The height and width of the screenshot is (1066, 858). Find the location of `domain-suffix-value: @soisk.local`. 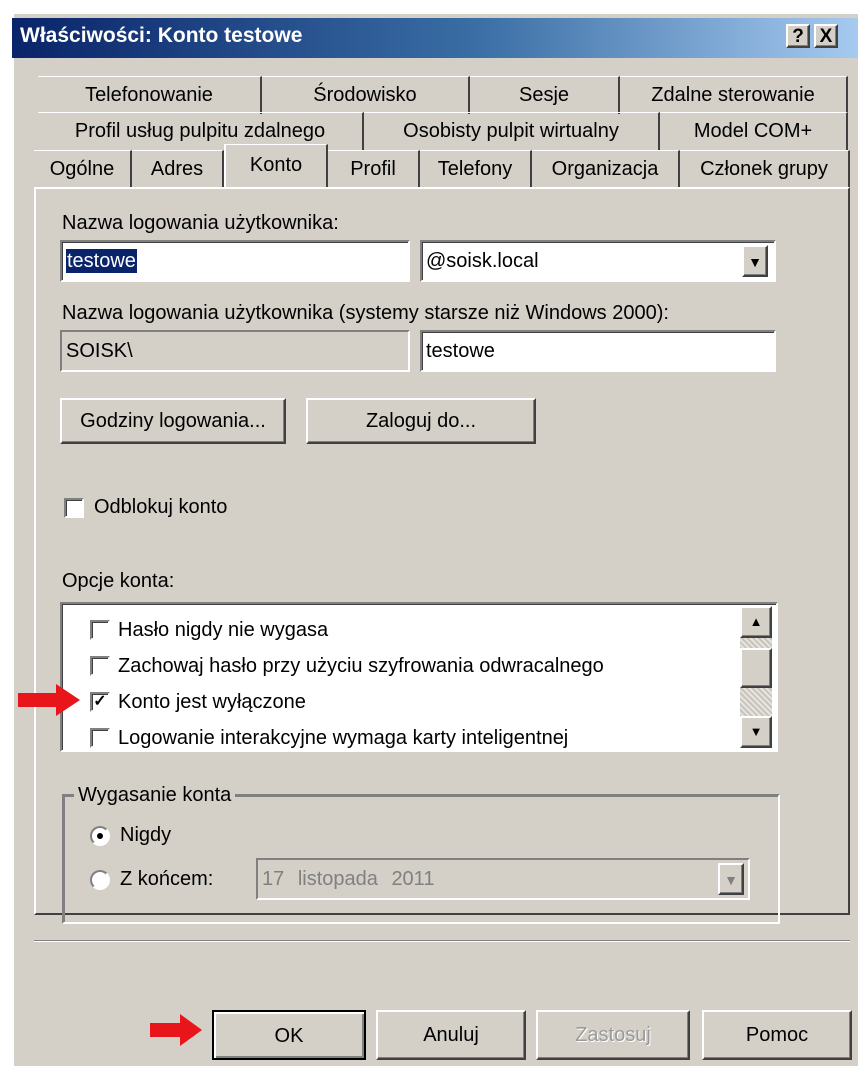

domain-suffix-value: @soisk.local is located at coordinates (482, 261).